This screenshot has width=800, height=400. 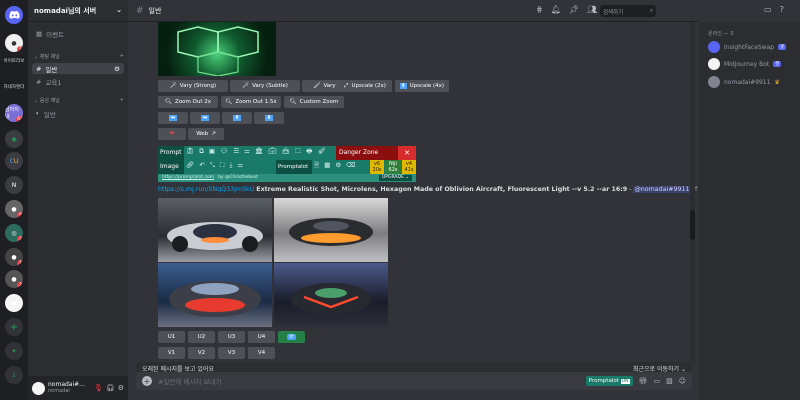 What do you see at coordinates (206, 134) in the screenshot?
I see `web-button: Web ↗` at bounding box center [206, 134].